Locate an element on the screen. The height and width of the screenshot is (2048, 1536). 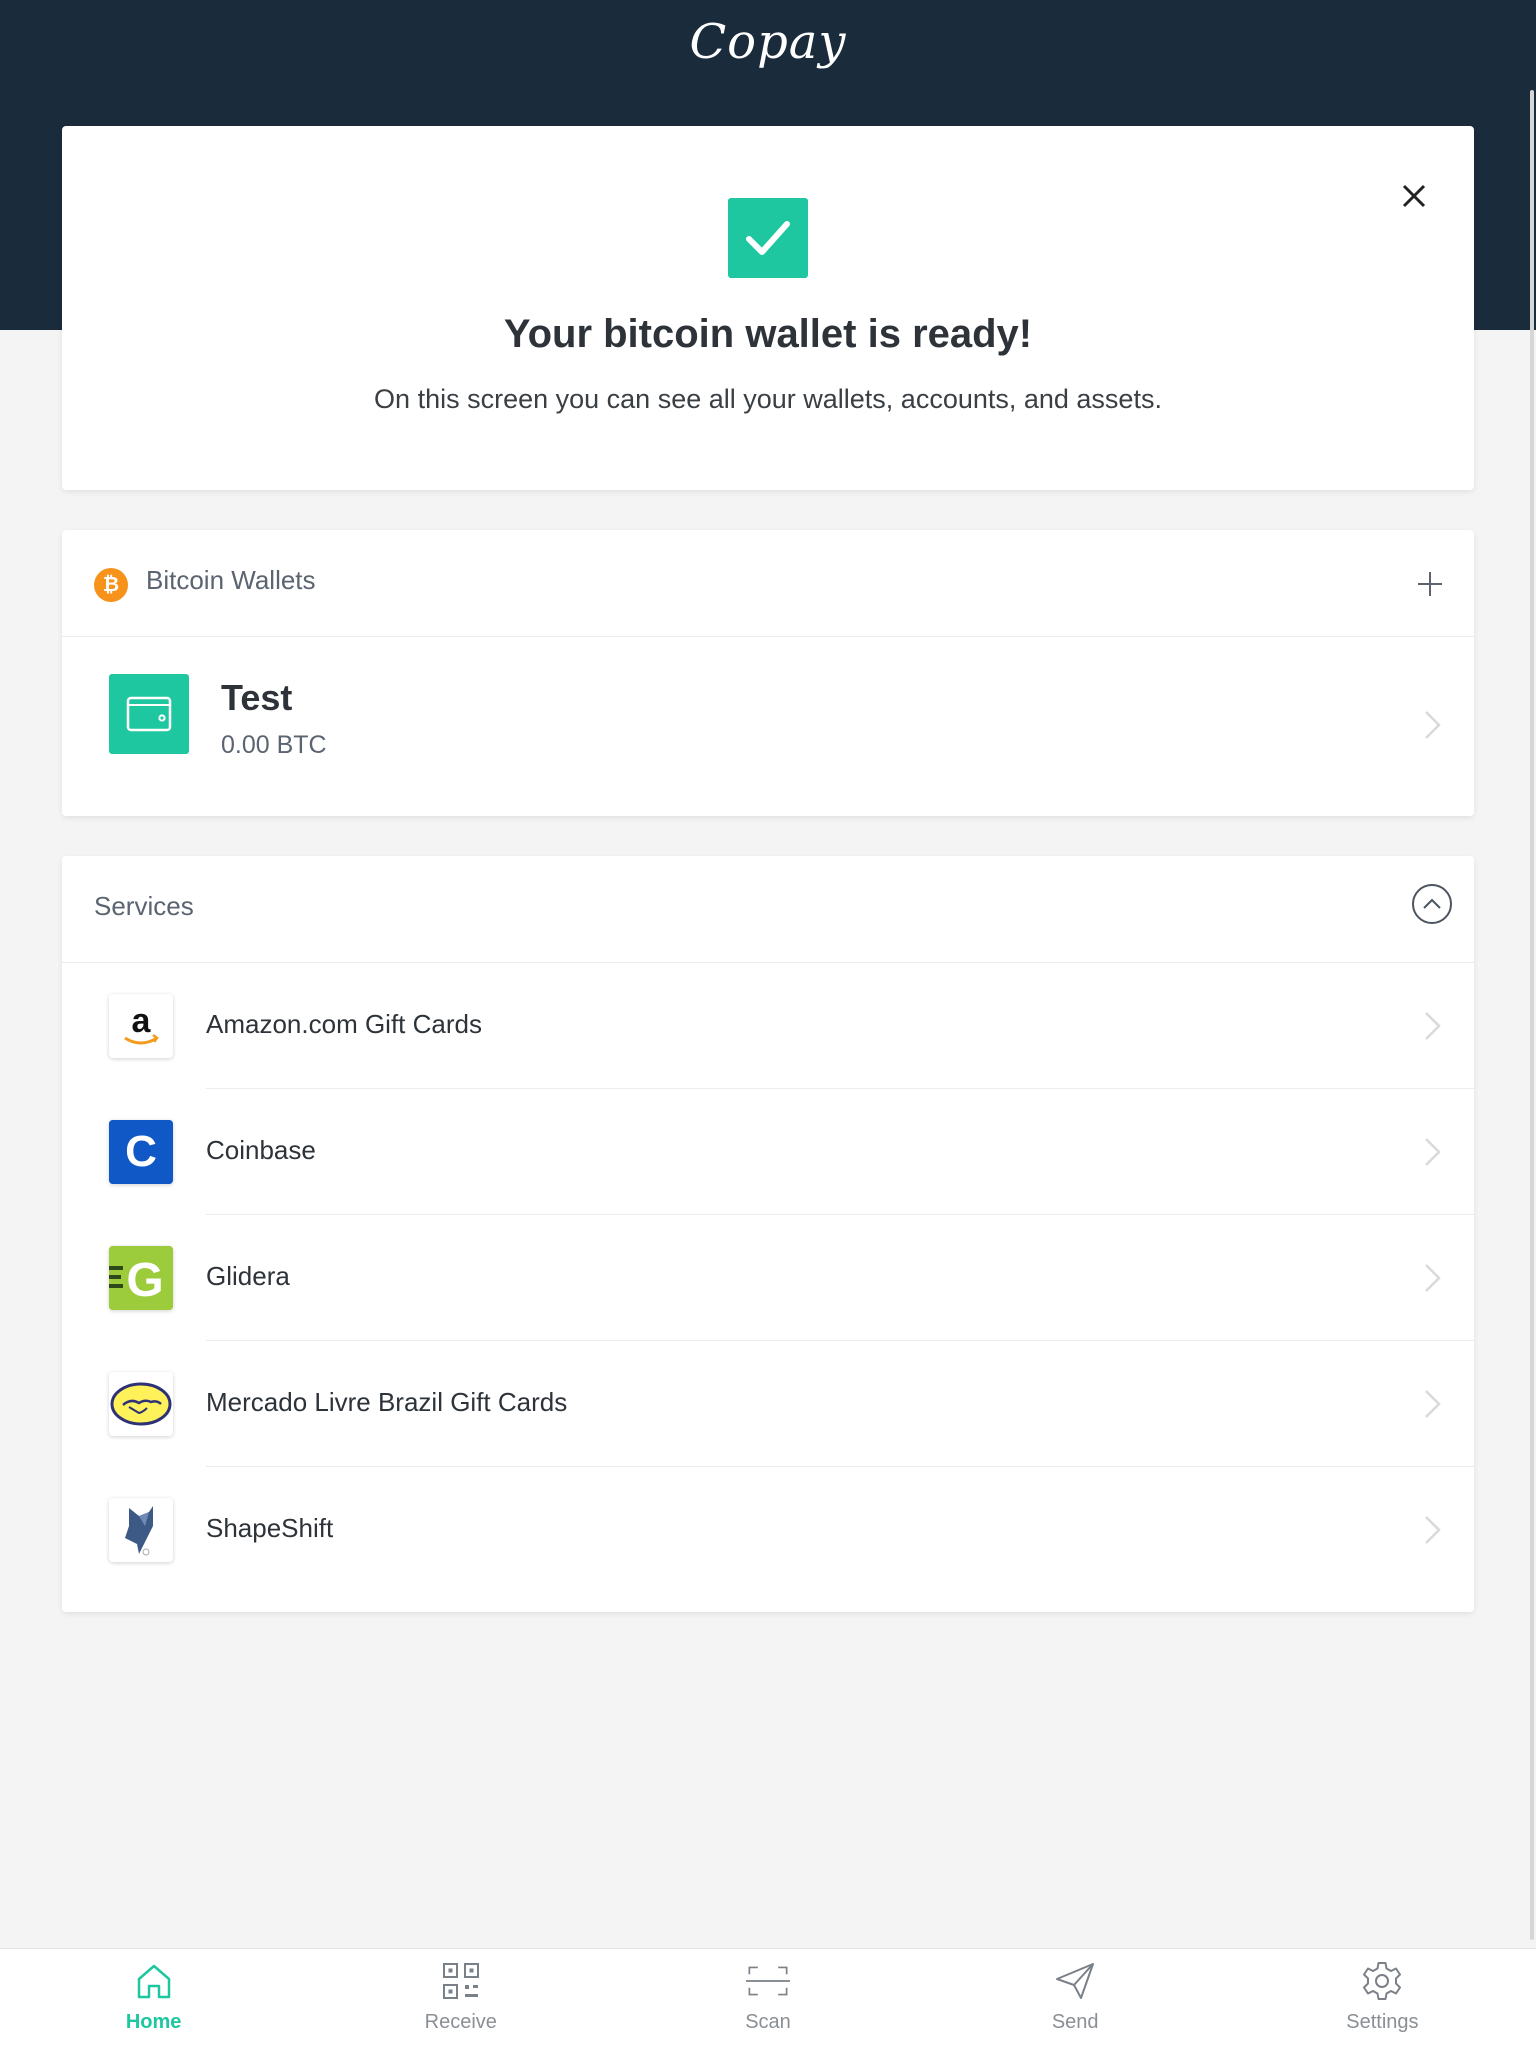
amazon-logo-icon: a is located at coordinates (141, 1026).